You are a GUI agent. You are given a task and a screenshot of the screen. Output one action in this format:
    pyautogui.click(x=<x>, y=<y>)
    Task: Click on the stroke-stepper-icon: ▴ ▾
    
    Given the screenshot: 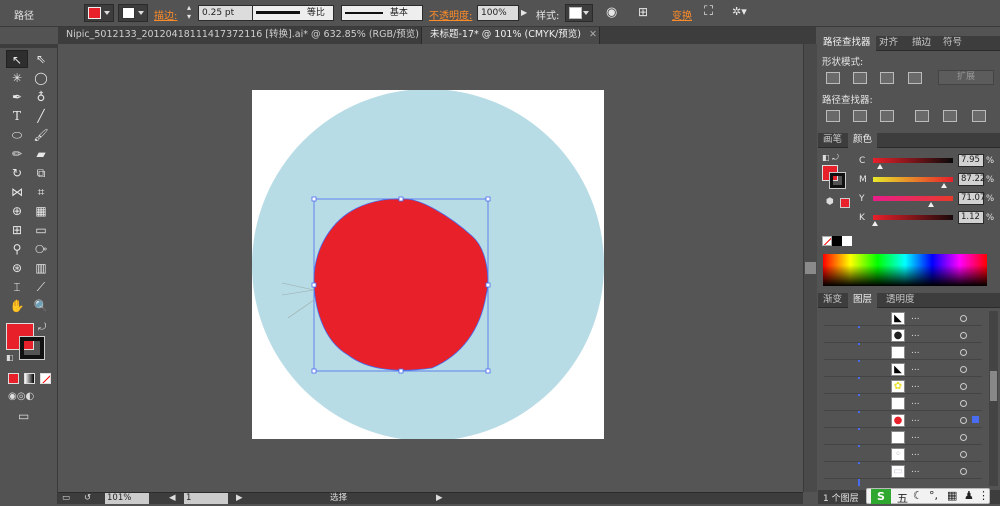 What is the action you would take?
    pyautogui.click(x=189, y=12)
    